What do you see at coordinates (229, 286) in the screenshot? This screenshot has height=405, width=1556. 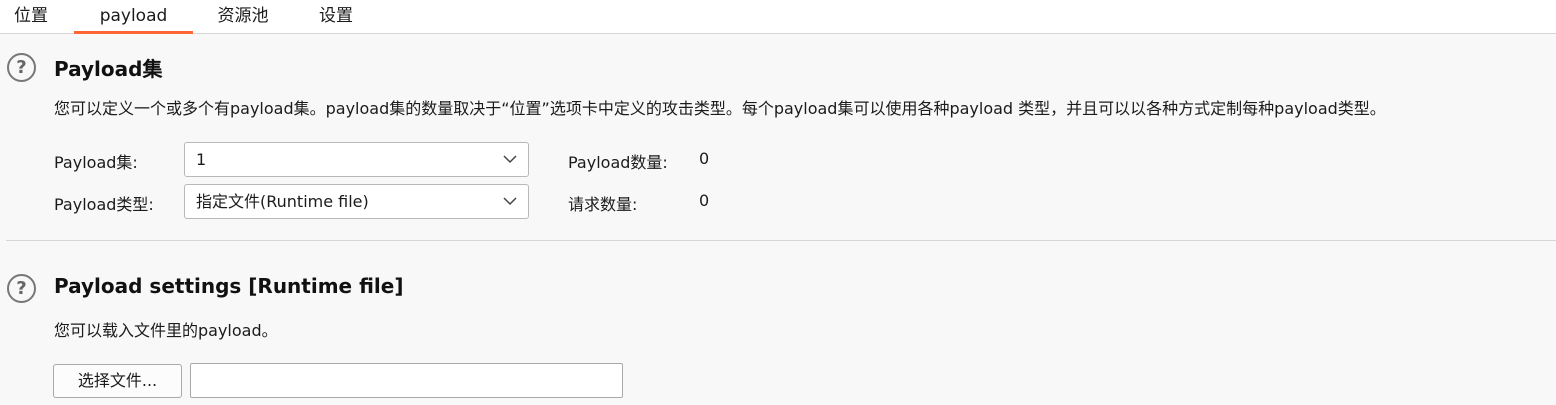 I see `payload-settings-title: Payload settings [Runtime file]` at bounding box center [229, 286].